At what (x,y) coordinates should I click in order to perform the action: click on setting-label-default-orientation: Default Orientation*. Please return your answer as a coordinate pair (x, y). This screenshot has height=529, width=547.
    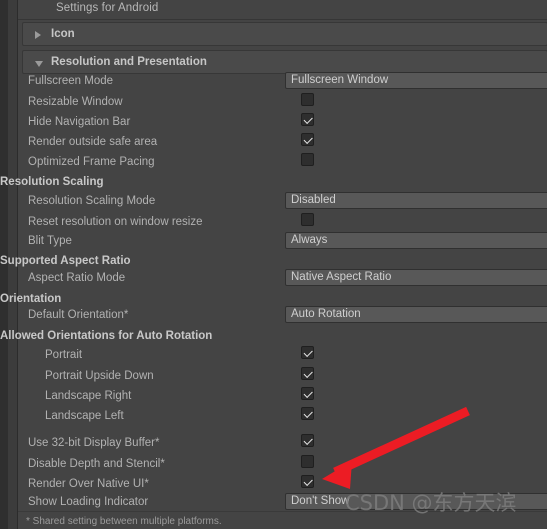
    Looking at the image, I should click on (78, 315).